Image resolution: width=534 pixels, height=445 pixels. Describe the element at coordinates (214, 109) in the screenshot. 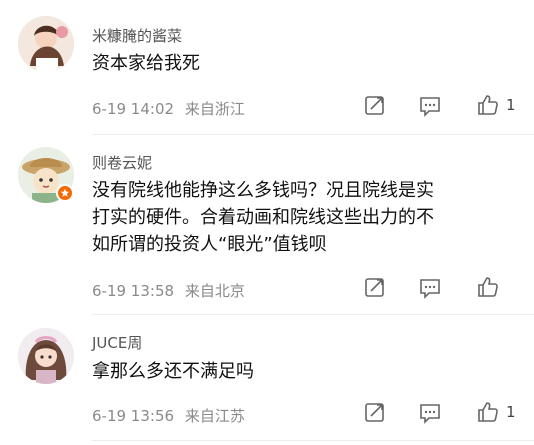

I see `comment-location: 来自浙江` at that location.